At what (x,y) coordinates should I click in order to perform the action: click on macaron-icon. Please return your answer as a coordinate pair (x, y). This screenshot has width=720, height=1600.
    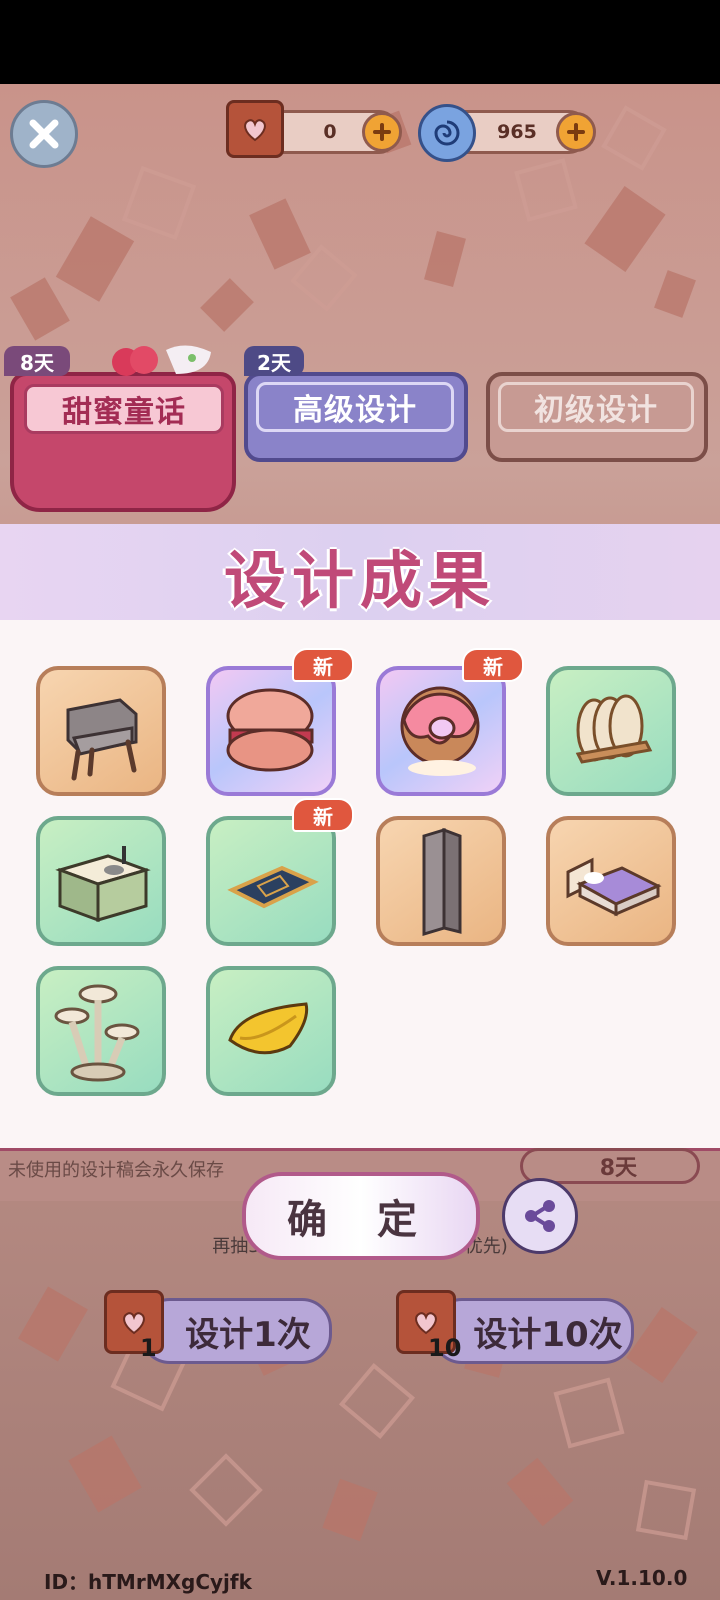
    Looking at the image, I should click on (270, 730).